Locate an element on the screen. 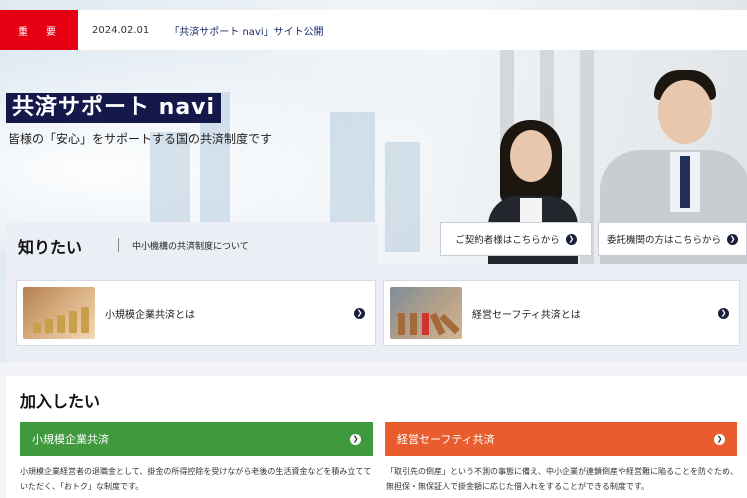 The height and width of the screenshot is (498, 747). contractor-button-label: ご契約者様はこちらから is located at coordinates (507, 240).